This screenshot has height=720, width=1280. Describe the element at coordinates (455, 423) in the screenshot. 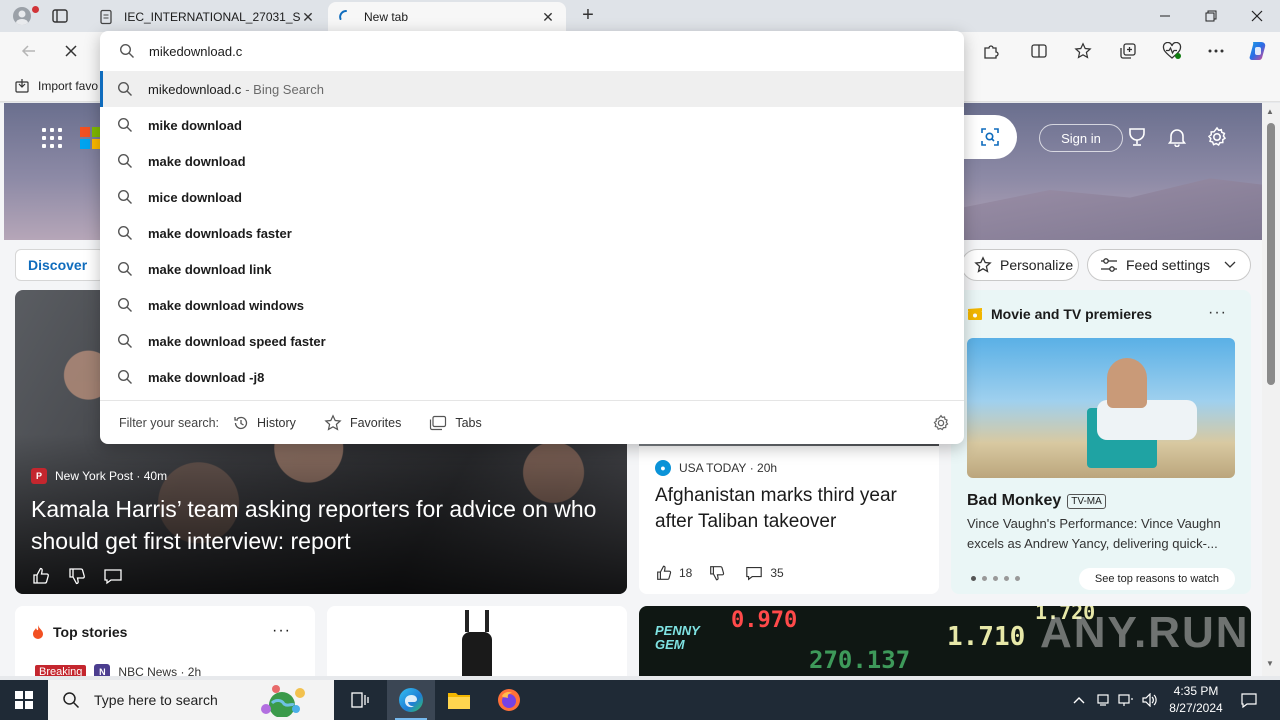

I see `filter-tabs-button: Tabs` at that location.